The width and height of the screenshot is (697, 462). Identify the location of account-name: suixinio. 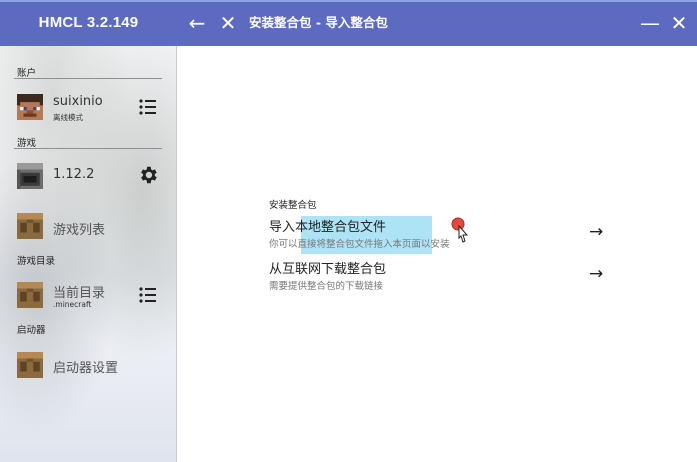
(78, 101).